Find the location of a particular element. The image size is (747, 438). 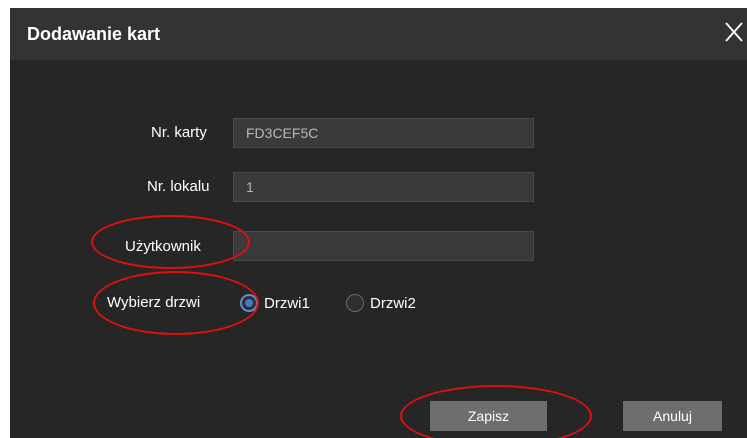

card-number-field is located at coordinates (383, 133).